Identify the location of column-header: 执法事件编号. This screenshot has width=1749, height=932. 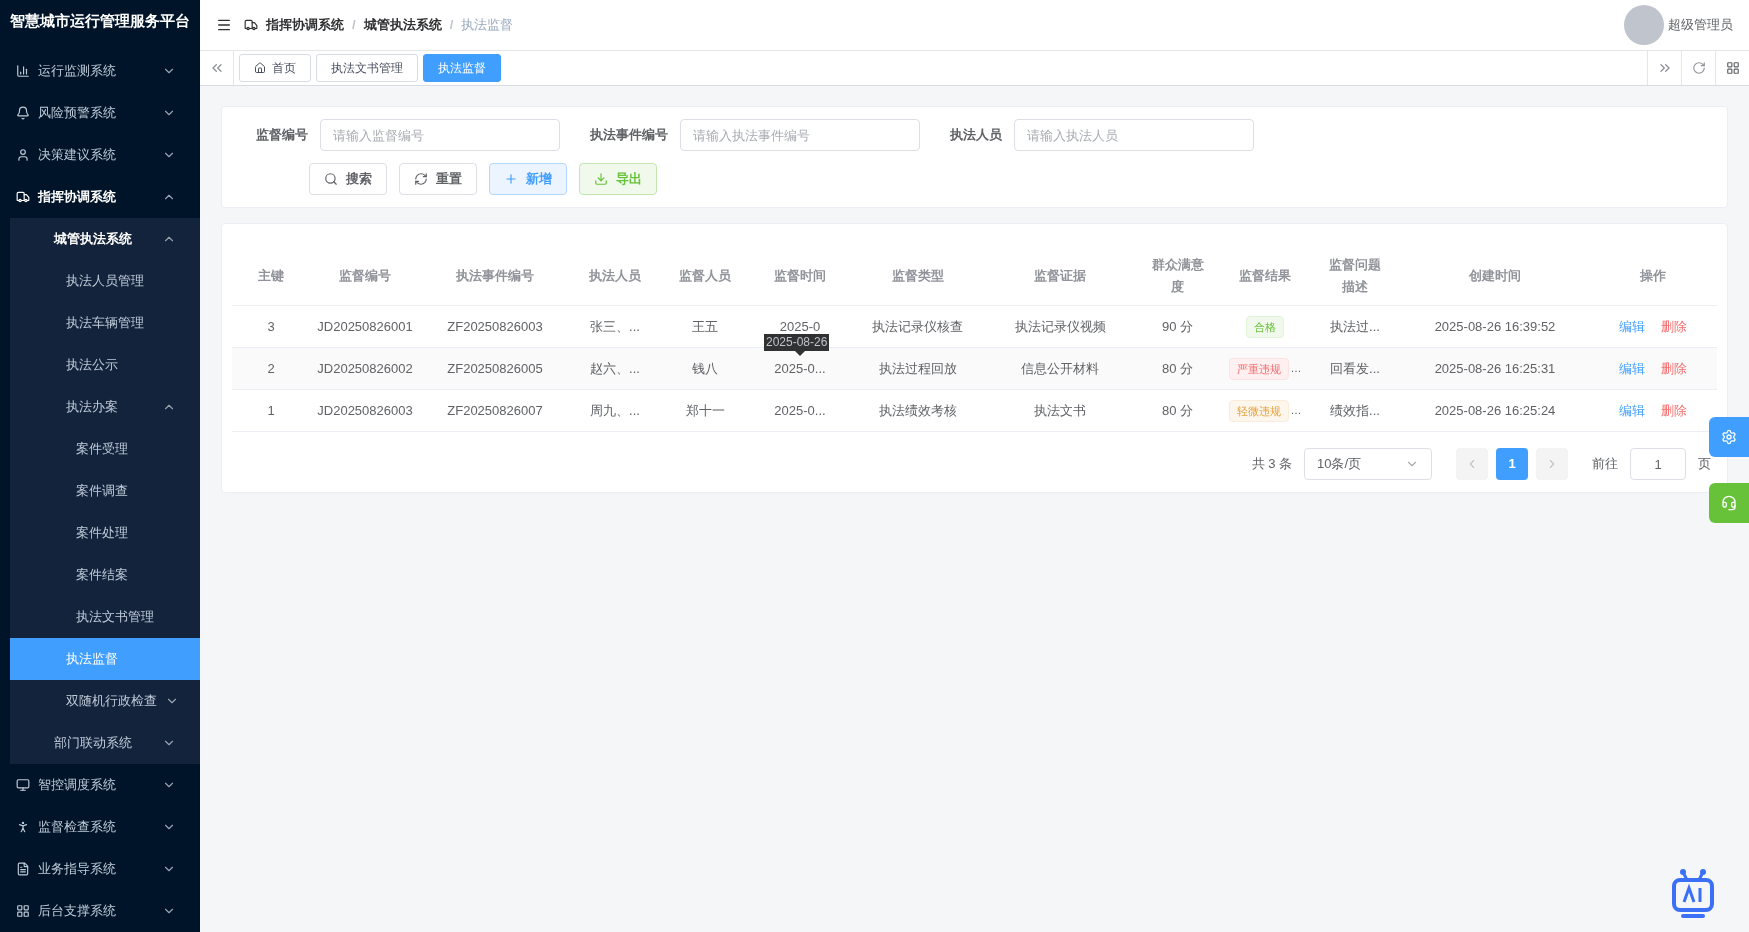
(495, 275).